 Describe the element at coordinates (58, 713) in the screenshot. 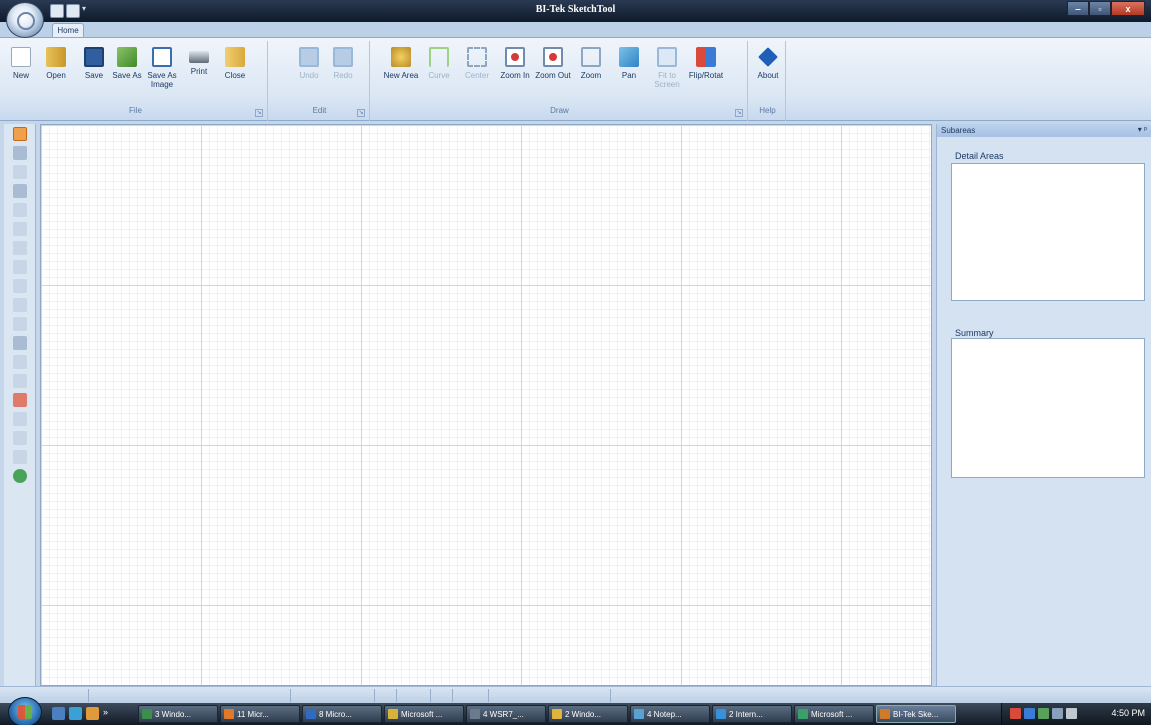

I see `show-desktop-icon` at that location.